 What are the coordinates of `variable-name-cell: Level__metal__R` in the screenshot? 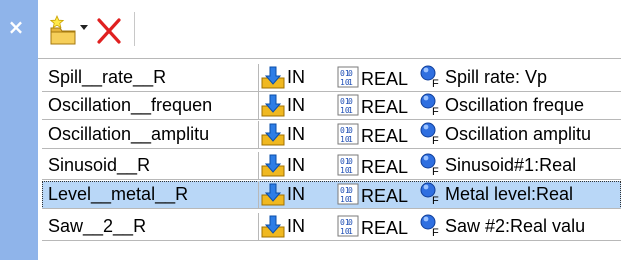 It's located at (150, 194).